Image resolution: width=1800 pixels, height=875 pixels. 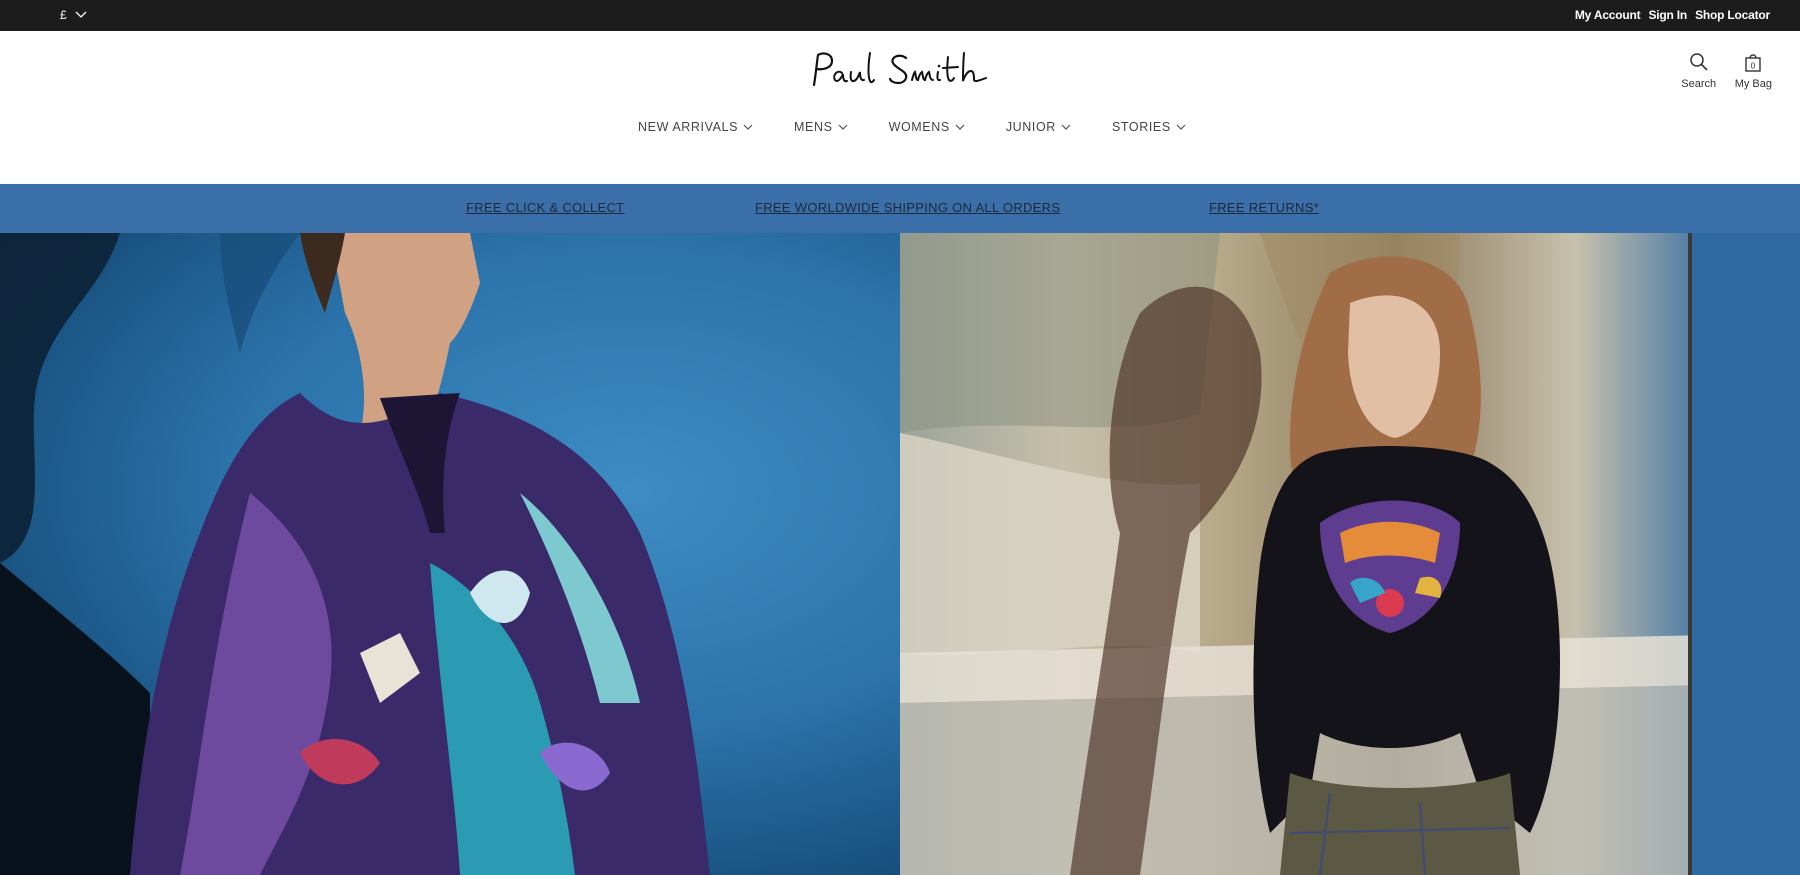 I want to click on utility-links: My Account Sign In Shop Locator, so click(x=1672, y=15).